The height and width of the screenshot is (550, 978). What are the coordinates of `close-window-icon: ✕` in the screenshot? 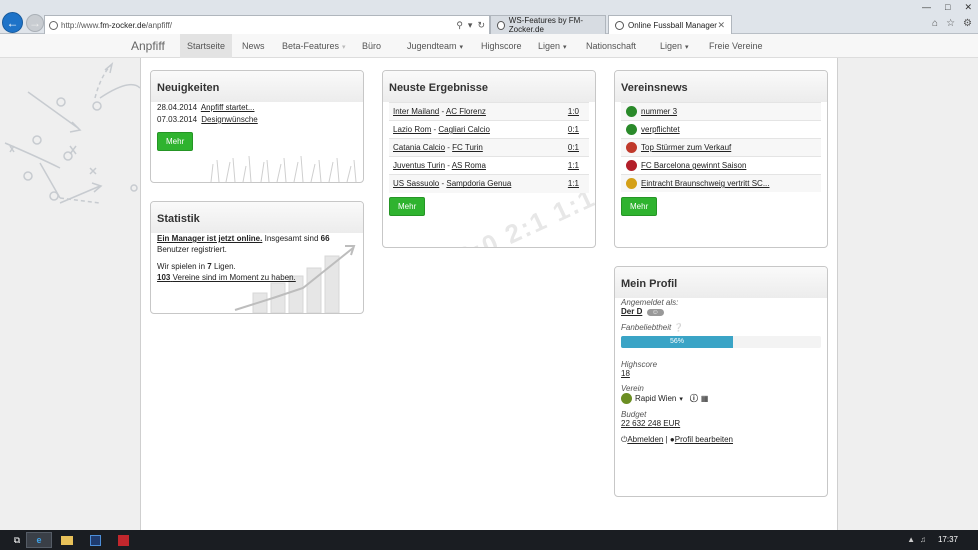 It's located at (968, 7).